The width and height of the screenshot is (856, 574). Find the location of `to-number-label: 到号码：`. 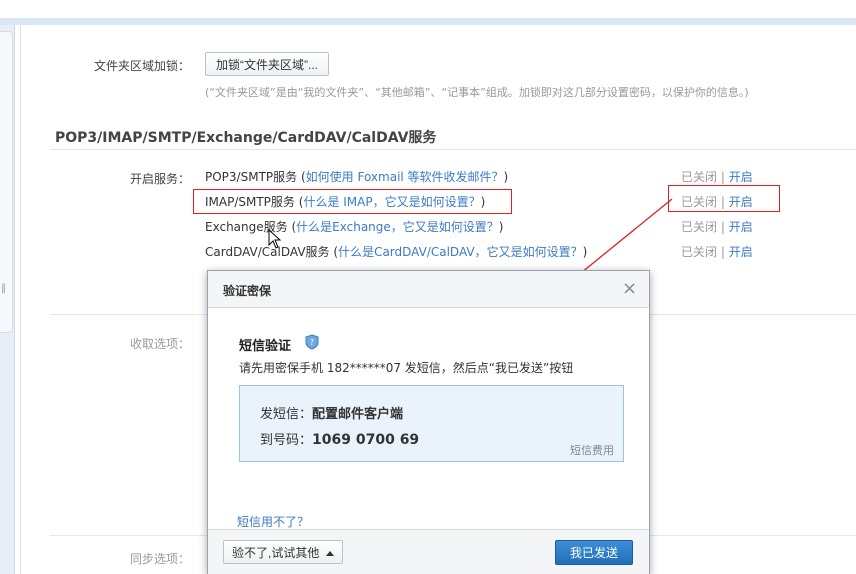

to-number-label: 到号码： is located at coordinates (286, 440).